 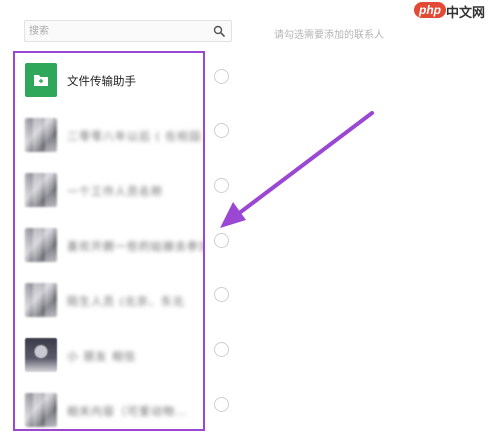 I want to click on contact-row-file-helper: 文件传输助手, so click(x=109, y=80).